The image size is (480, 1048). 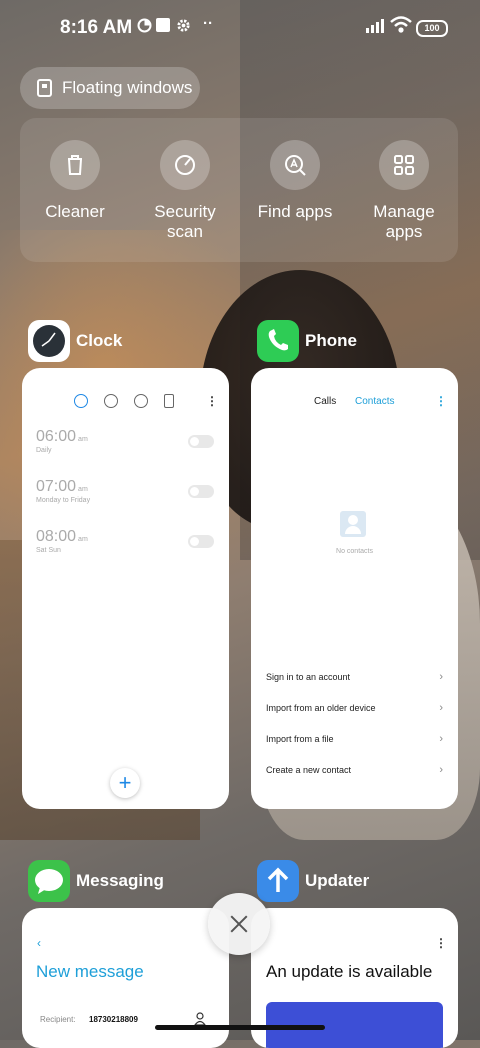 I want to click on gauge-icon, so click(x=185, y=165).